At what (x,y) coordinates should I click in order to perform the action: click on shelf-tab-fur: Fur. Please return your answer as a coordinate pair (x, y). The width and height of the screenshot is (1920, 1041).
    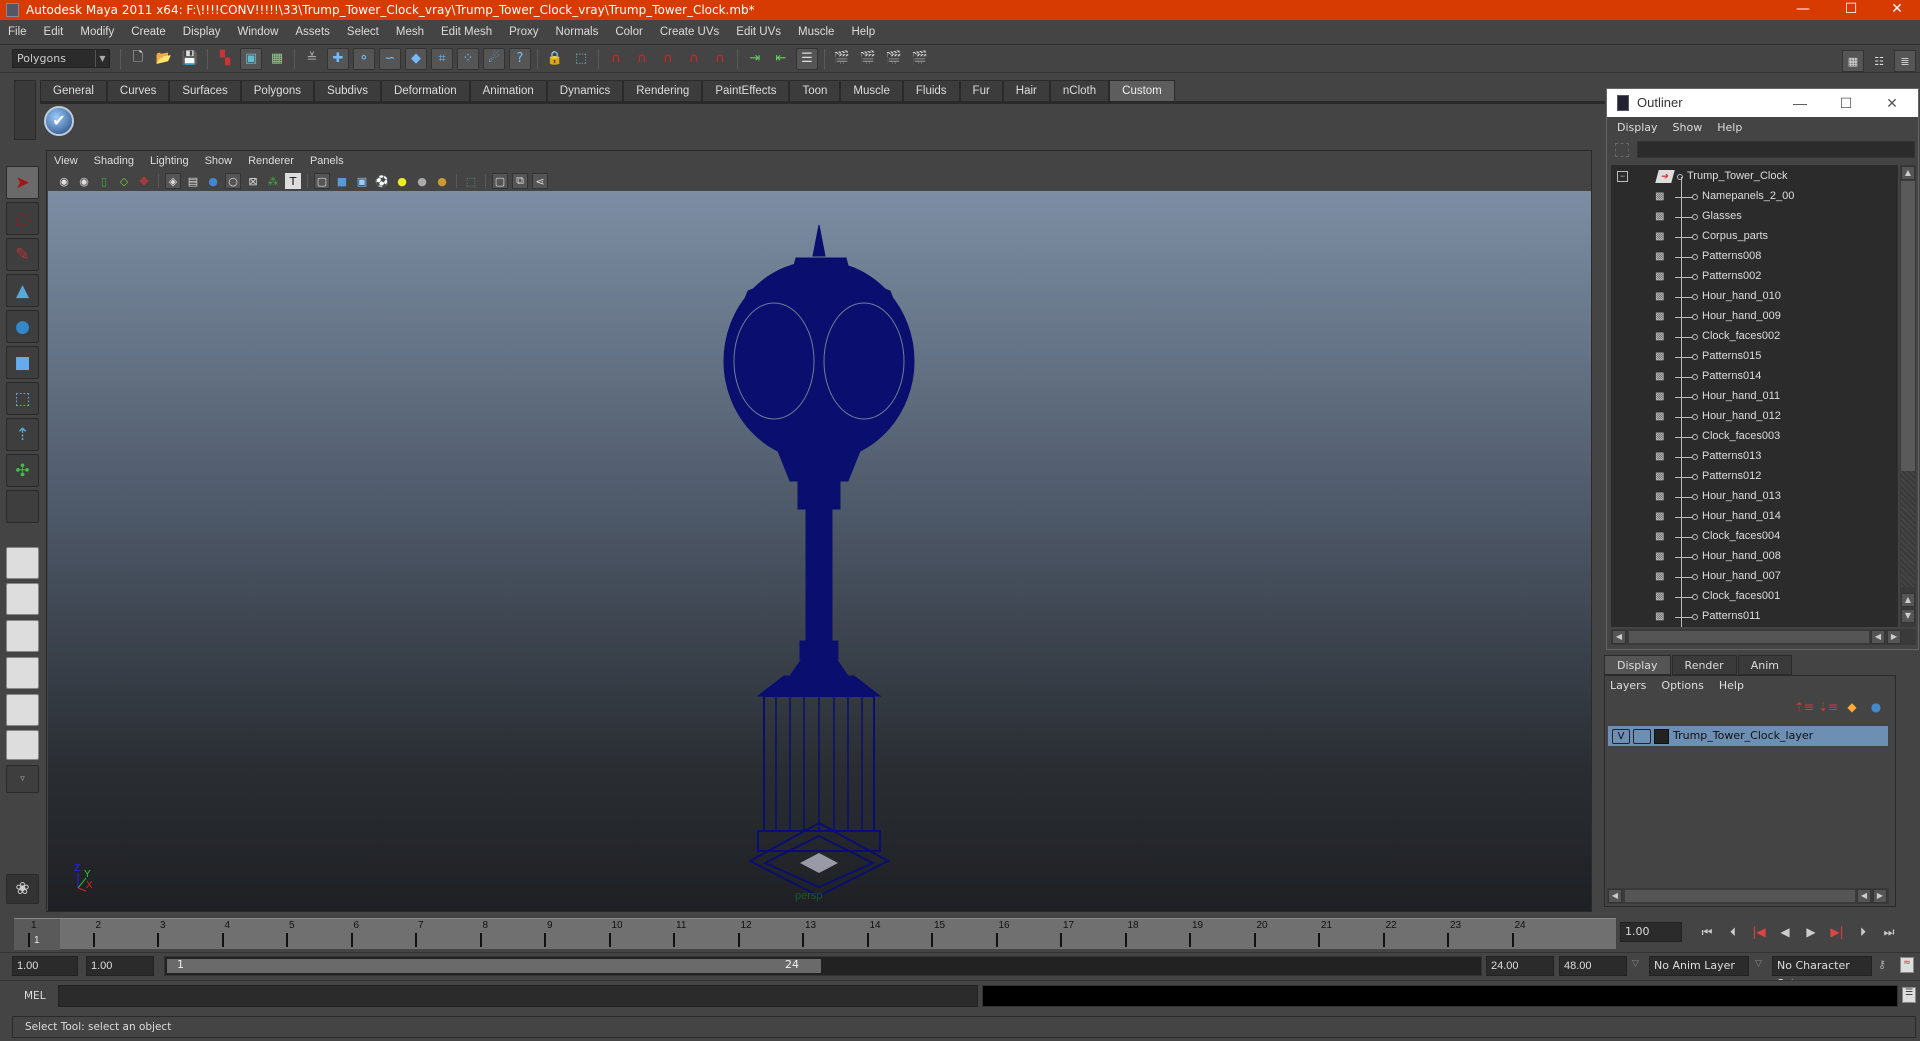
    Looking at the image, I should click on (981, 90).